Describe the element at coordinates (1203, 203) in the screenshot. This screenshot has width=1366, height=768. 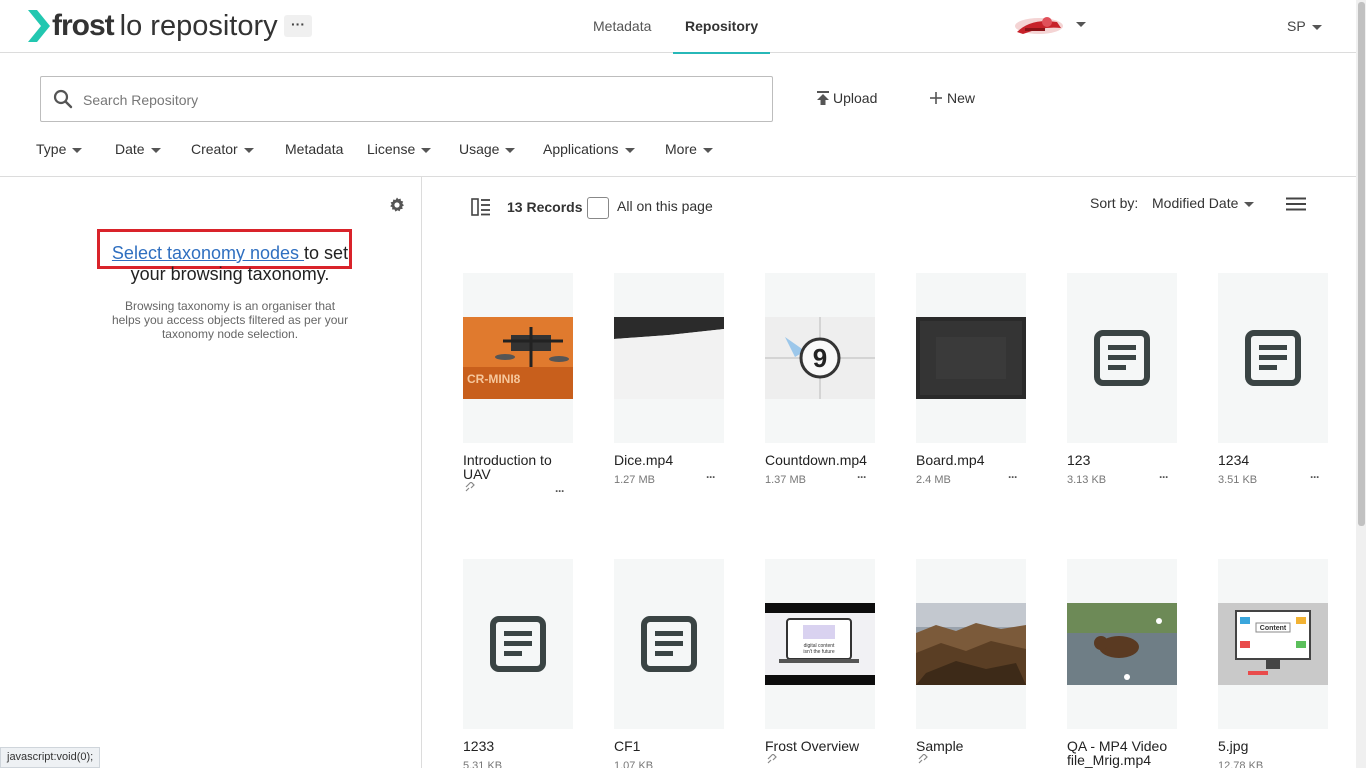
I see `sort-dropdown: Modified Date` at that location.